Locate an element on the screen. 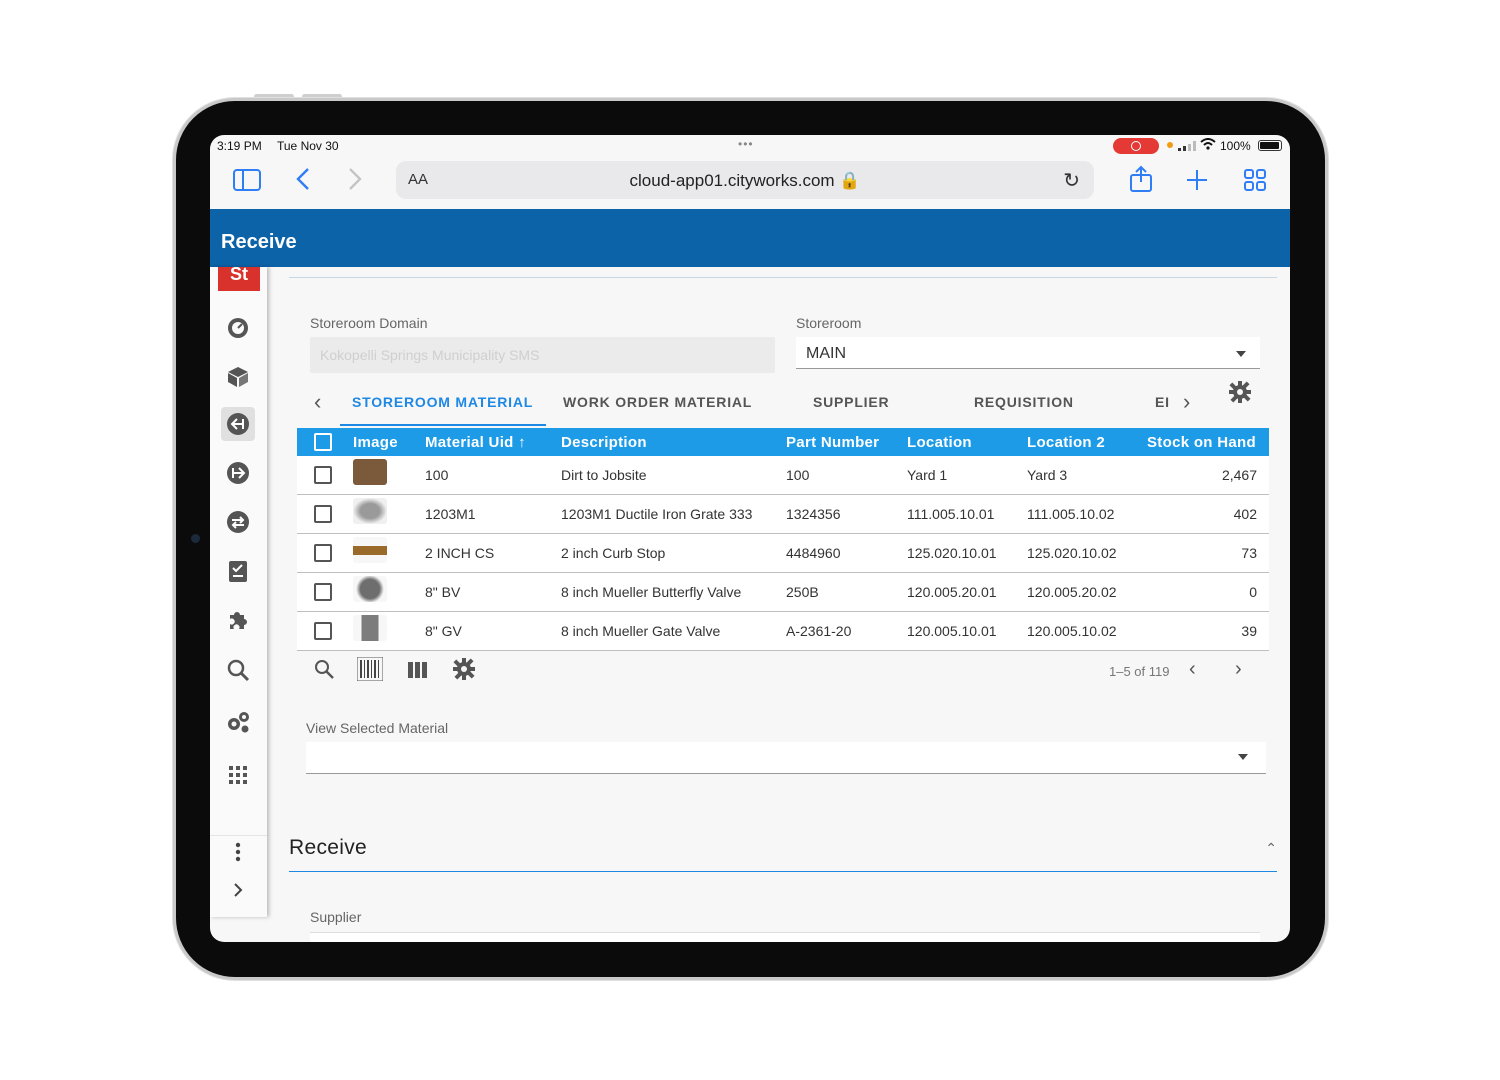 Image resolution: width=1500 pixels, height=1080 pixels. col-material-uid: Material Uid ↑ is located at coordinates (475, 442).